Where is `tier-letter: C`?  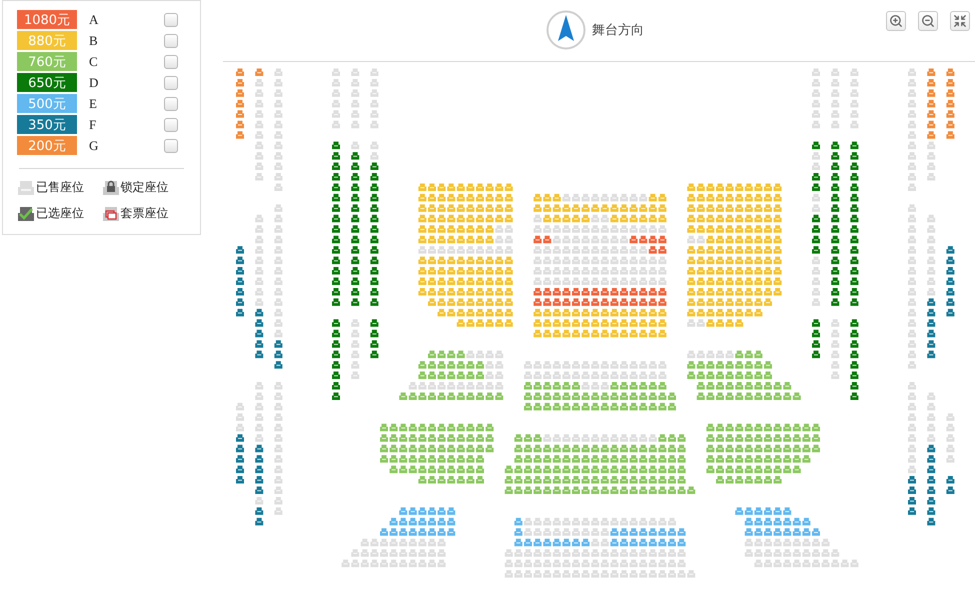 tier-letter: C is located at coordinates (94, 62).